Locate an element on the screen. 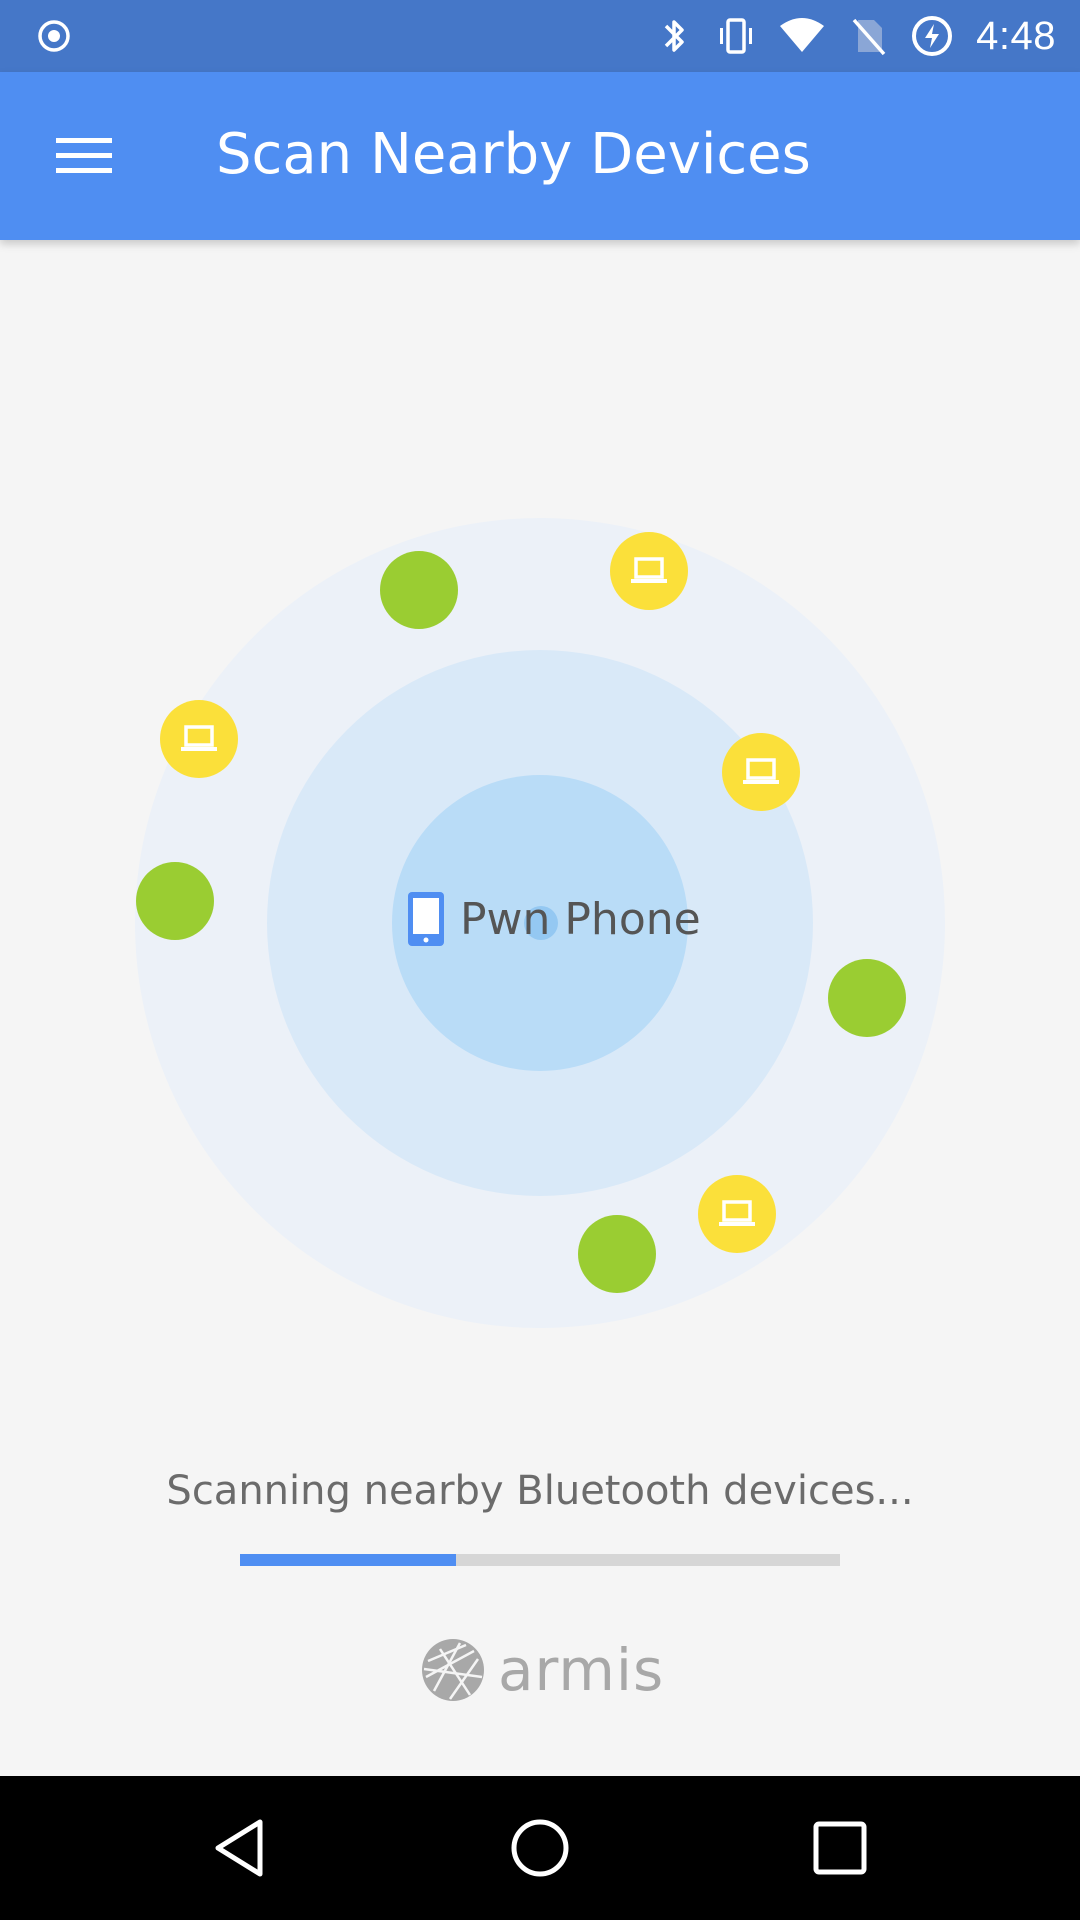  scan-progress-fill is located at coordinates (348, 1560).